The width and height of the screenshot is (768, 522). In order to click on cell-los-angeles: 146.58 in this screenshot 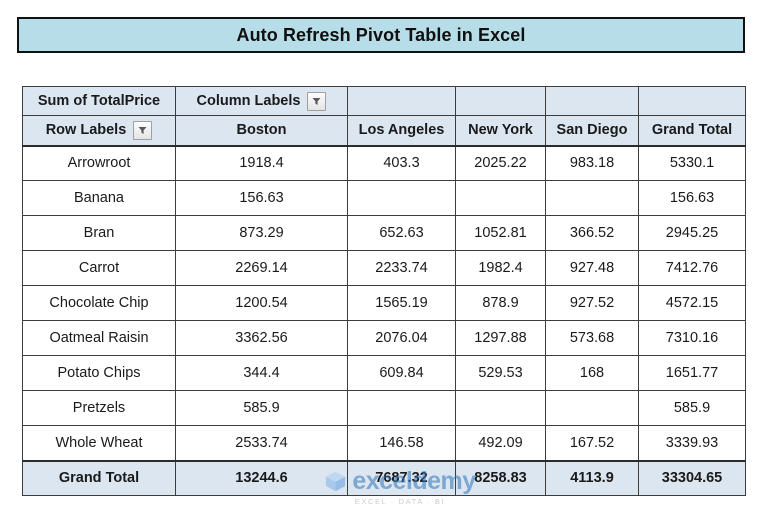, I will do `click(401, 443)`.